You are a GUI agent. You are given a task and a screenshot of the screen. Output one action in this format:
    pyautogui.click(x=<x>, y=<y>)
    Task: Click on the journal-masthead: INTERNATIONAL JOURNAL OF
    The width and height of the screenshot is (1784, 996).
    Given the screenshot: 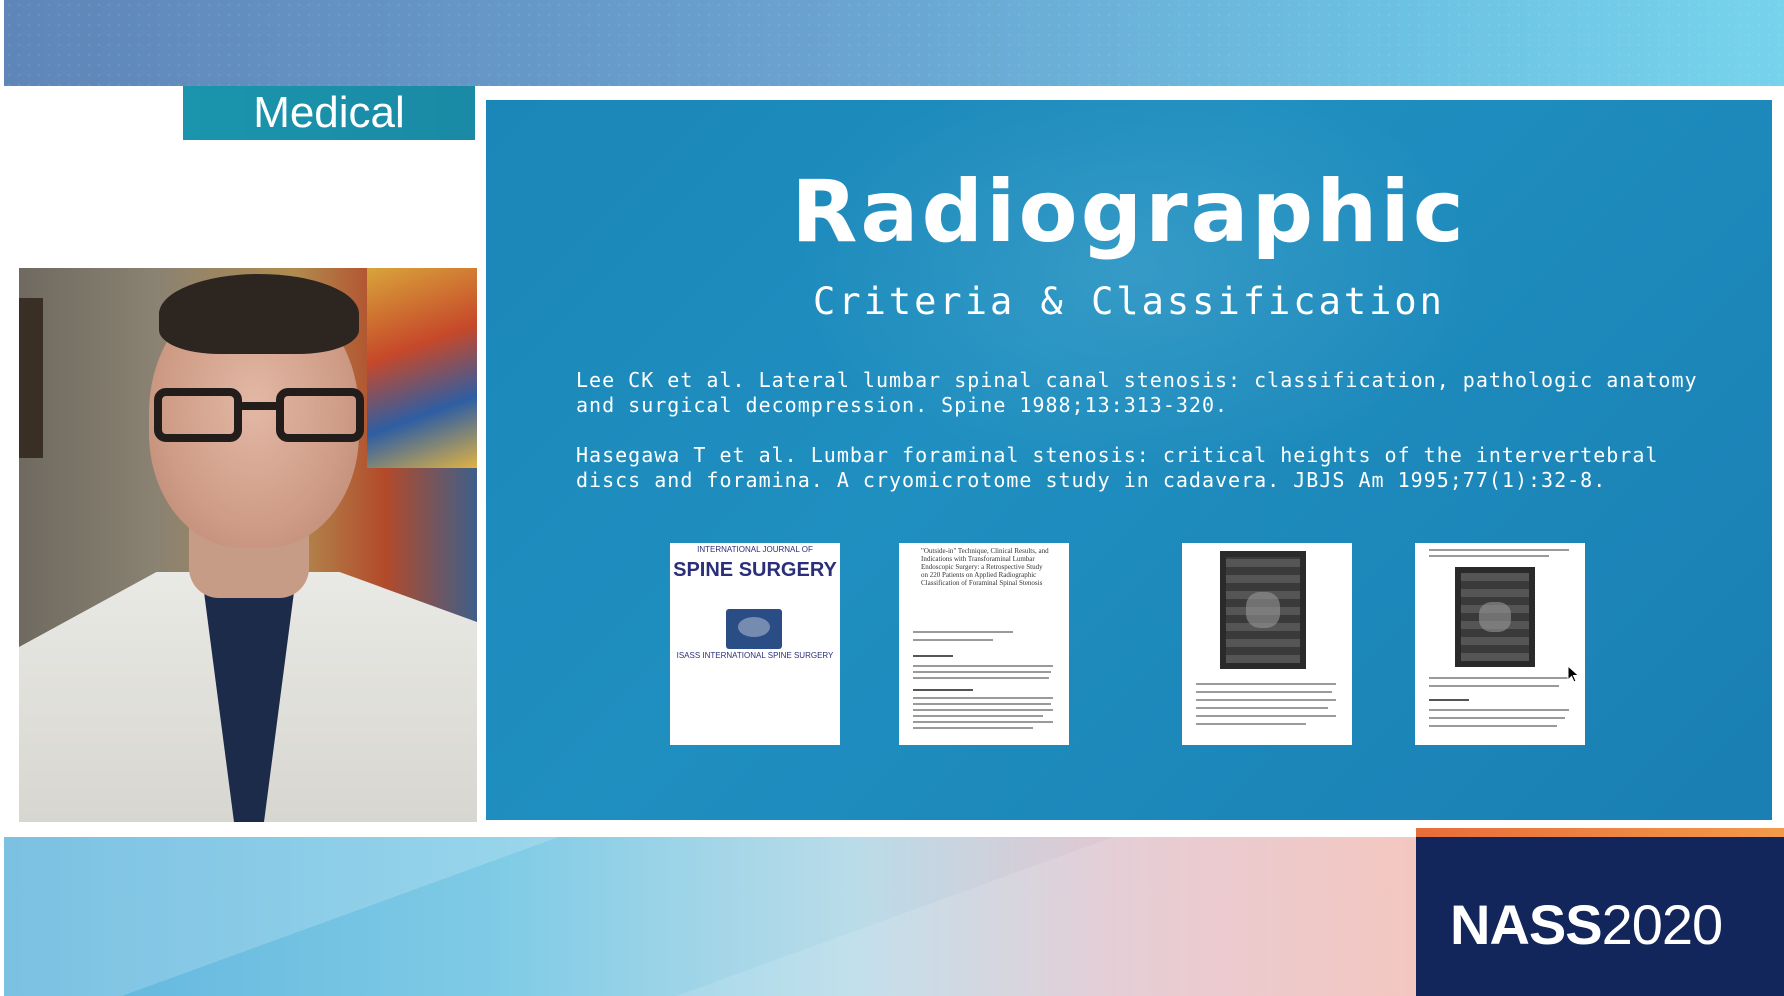 What is the action you would take?
    pyautogui.click(x=755, y=549)
    